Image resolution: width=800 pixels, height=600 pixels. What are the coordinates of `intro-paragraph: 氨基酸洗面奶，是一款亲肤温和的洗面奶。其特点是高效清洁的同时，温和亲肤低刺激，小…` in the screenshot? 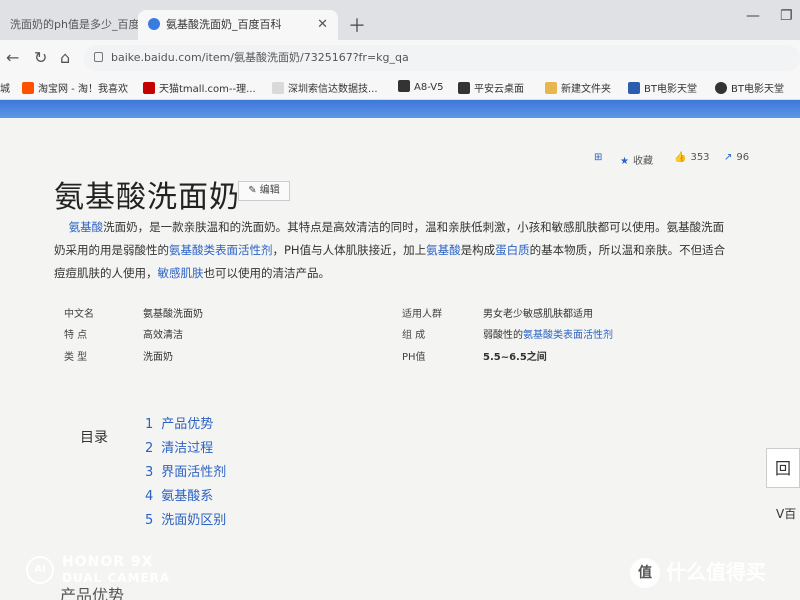 It's located at (390, 250).